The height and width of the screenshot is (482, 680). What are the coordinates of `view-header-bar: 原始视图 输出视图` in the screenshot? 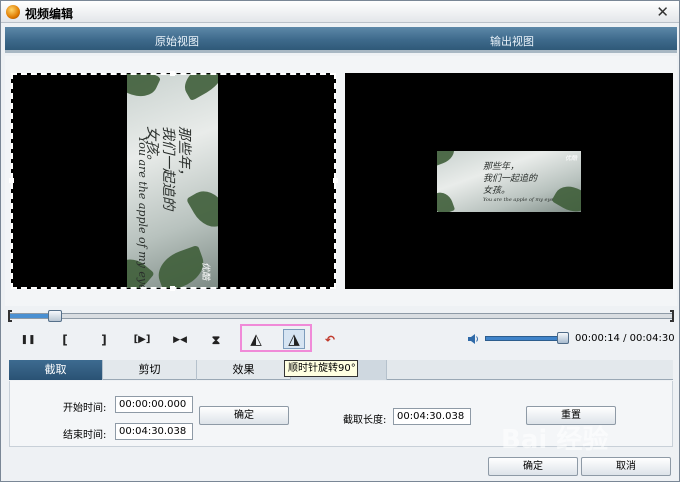 It's located at (341, 40).